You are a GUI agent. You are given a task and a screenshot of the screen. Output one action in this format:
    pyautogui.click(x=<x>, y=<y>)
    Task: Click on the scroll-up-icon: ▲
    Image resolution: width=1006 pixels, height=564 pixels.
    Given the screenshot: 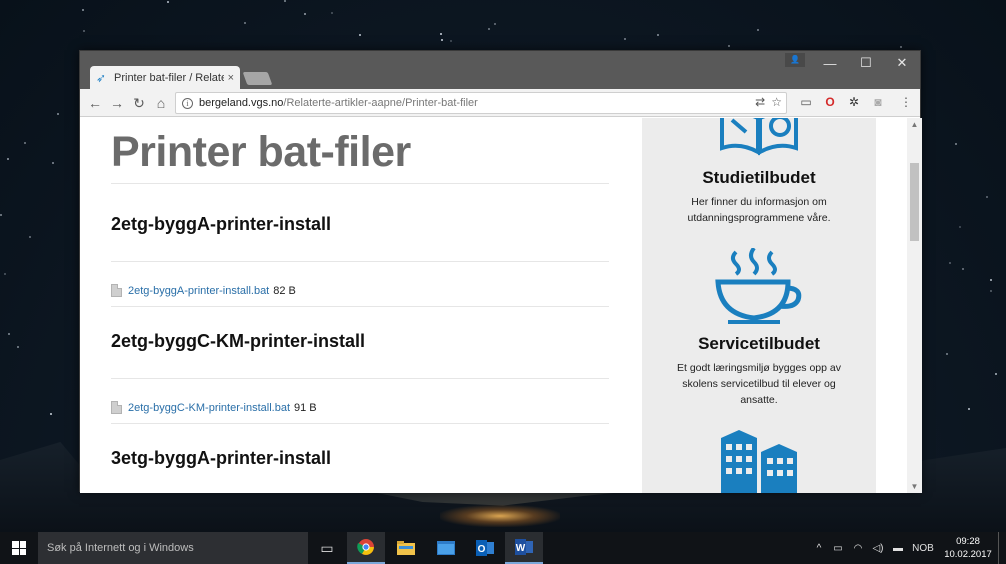 What is the action you would take?
    pyautogui.click(x=914, y=124)
    